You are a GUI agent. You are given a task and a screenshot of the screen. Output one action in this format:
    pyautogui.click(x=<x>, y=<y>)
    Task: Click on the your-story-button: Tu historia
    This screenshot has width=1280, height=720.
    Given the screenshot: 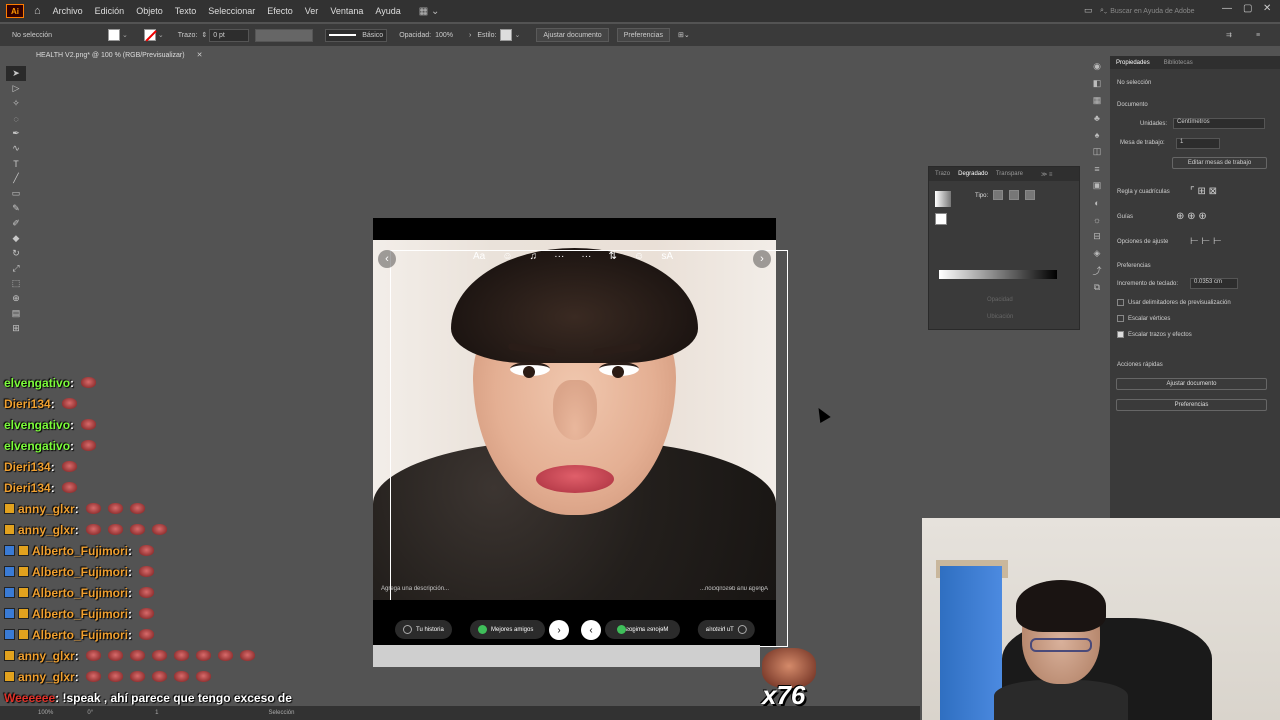 What is the action you would take?
    pyautogui.click(x=423, y=629)
    